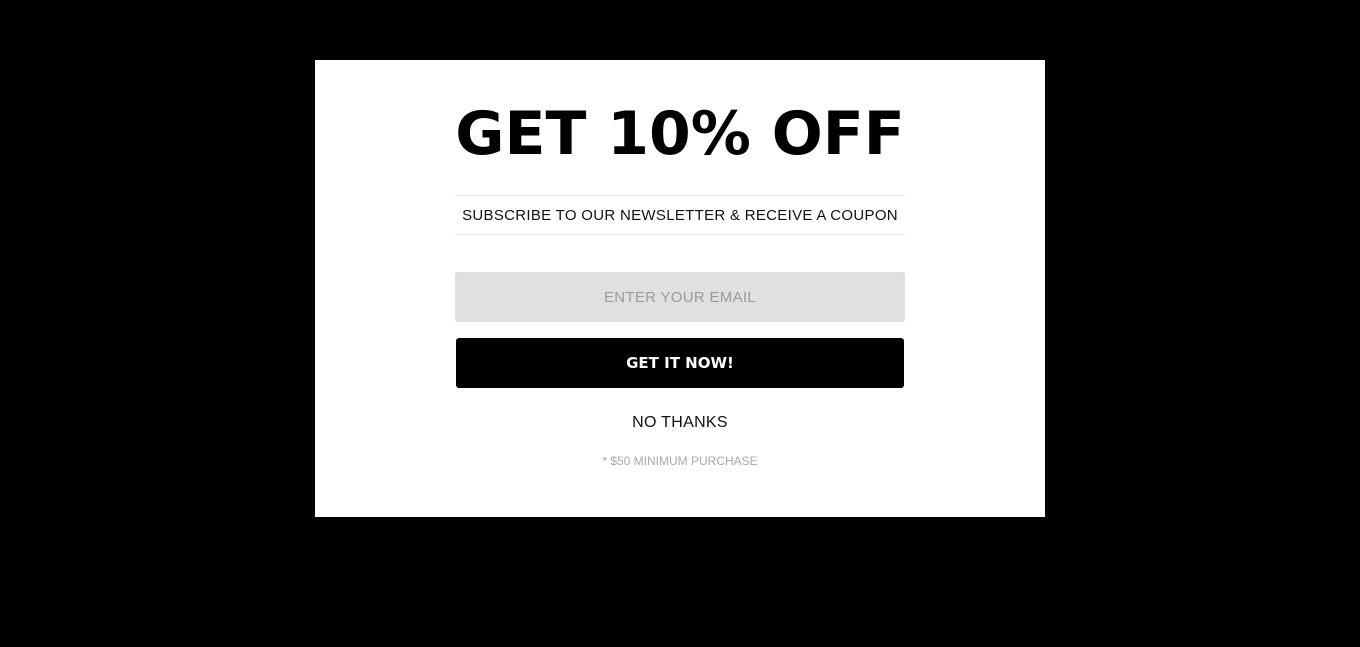 The image size is (1360, 647). Describe the element at coordinates (680, 297) in the screenshot. I see `email-input` at that location.